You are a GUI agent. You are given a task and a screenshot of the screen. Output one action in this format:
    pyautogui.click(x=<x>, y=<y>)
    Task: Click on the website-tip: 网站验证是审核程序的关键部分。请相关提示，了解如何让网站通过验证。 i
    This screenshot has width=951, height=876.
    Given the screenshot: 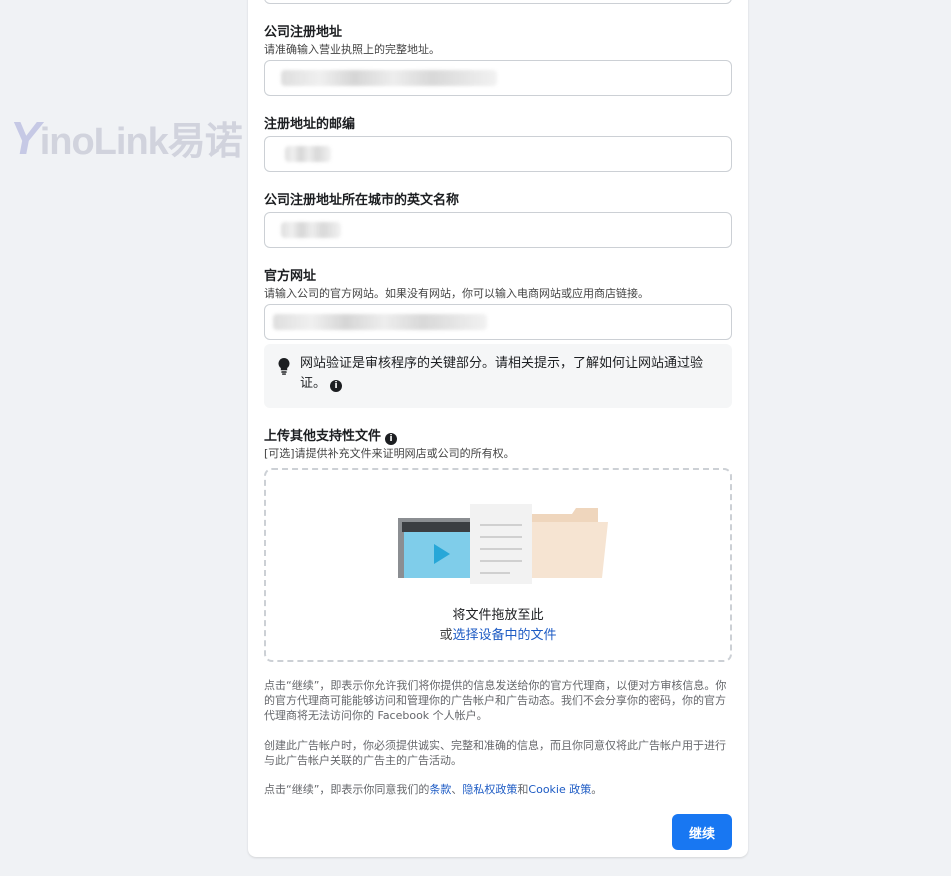 What is the action you would take?
    pyautogui.click(x=498, y=376)
    